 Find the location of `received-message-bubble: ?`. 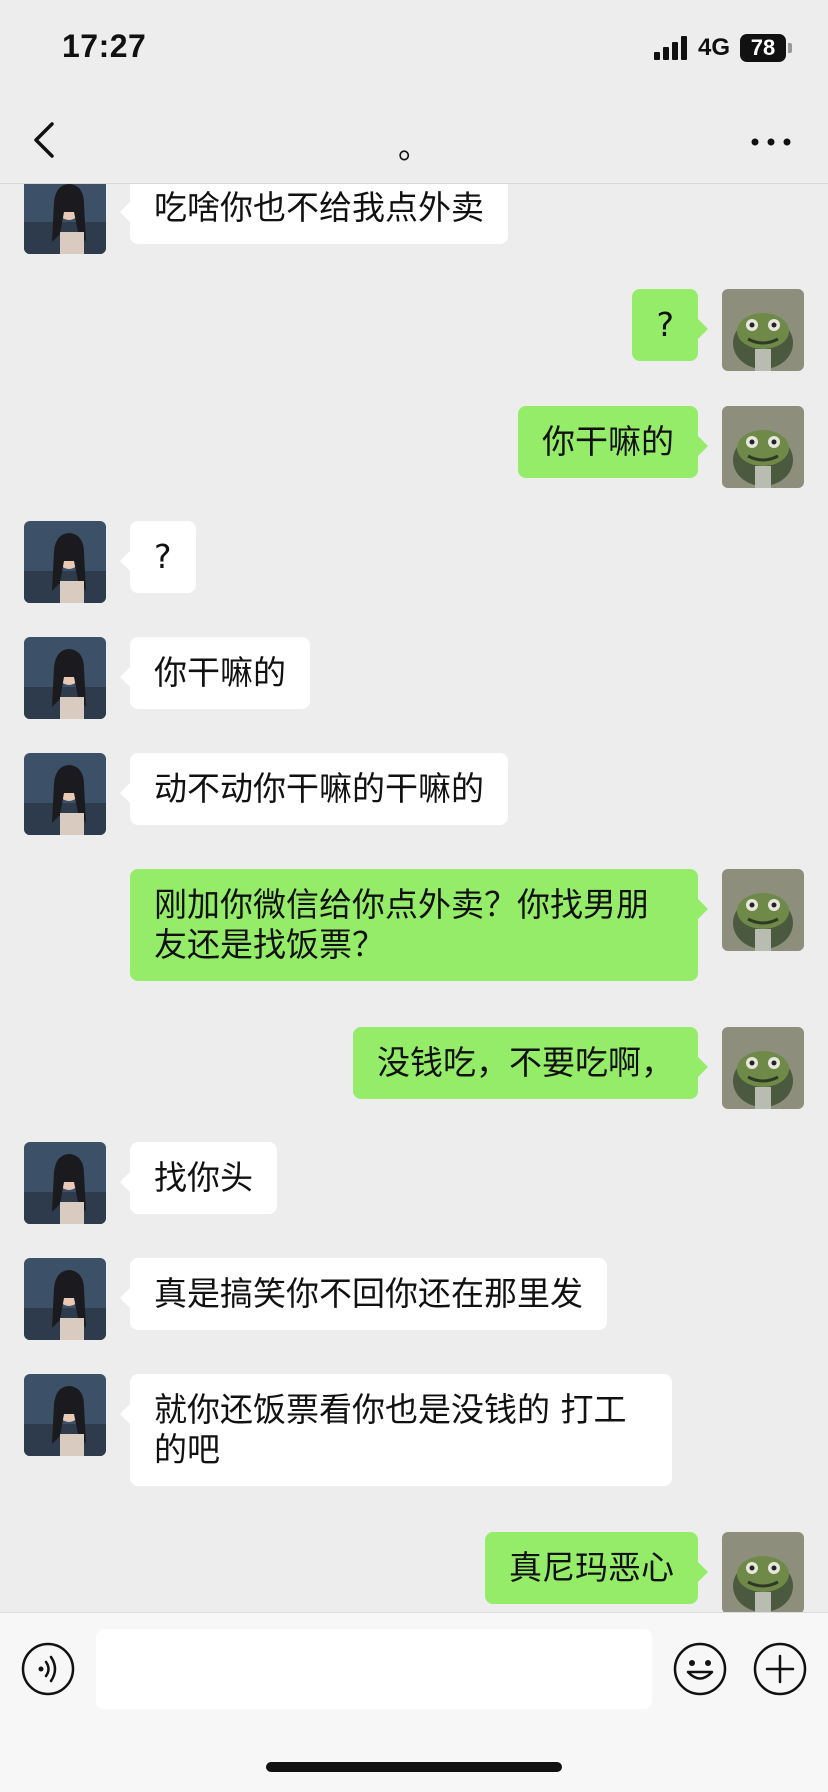

received-message-bubble: ? is located at coordinates (158, 557).